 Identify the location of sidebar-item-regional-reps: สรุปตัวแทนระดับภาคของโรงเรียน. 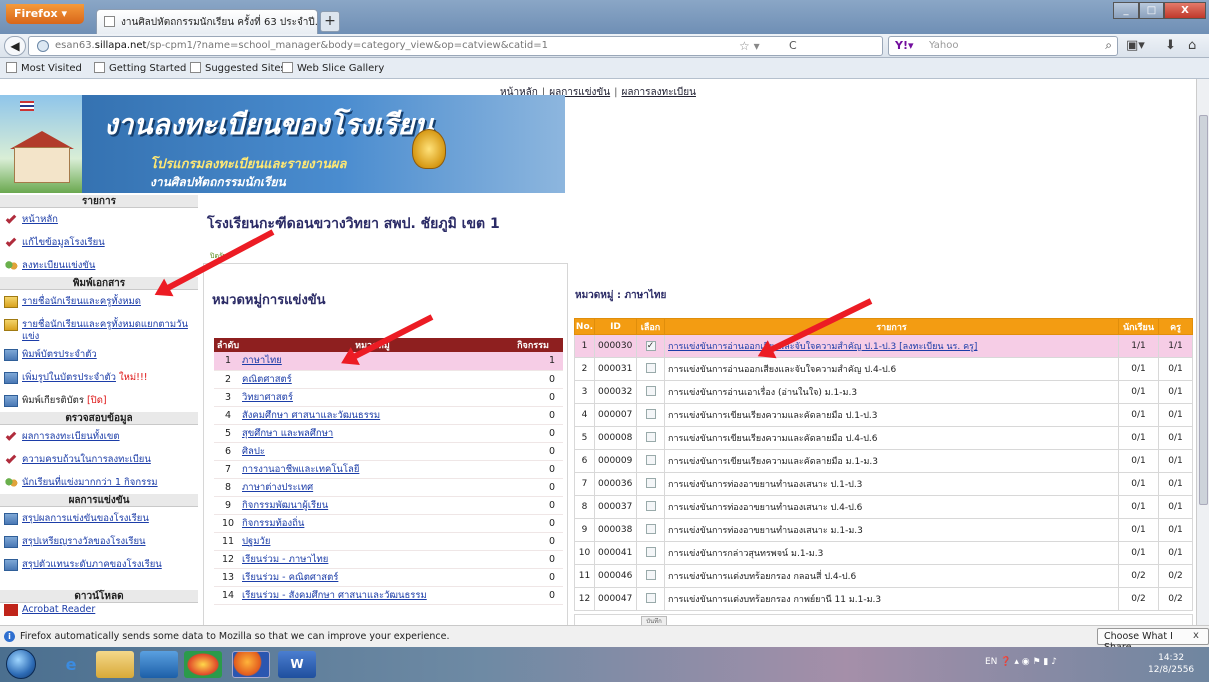
(99, 564).